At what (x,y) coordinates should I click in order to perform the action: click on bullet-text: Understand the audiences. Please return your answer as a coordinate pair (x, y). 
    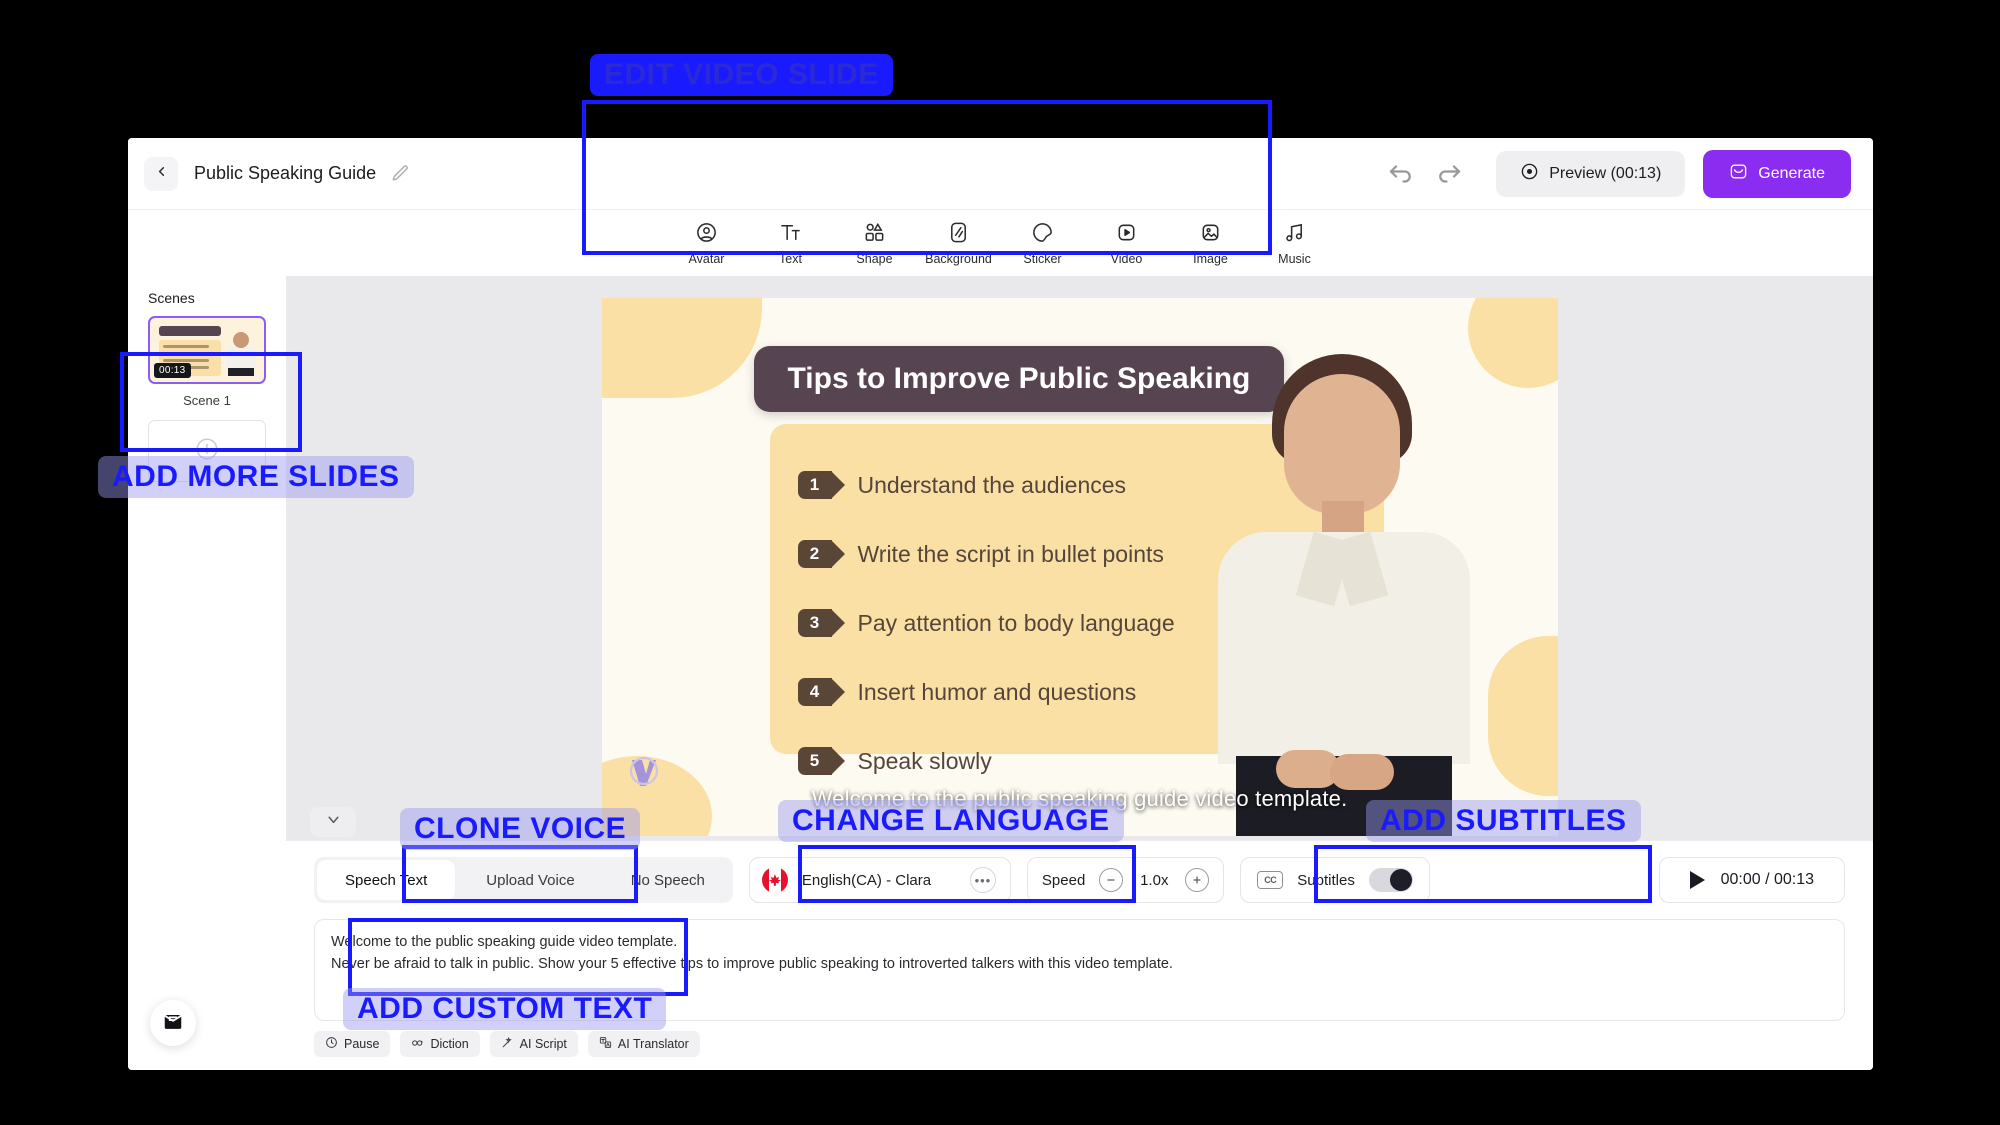
    Looking at the image, I should click on (992, 484).